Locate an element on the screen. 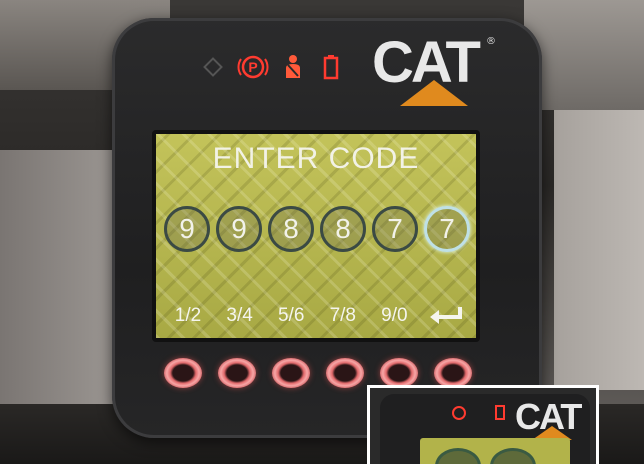 Image resolution: width=644 pixels, height=464 pixels. battery-icon is located at coordinates (331, 67).